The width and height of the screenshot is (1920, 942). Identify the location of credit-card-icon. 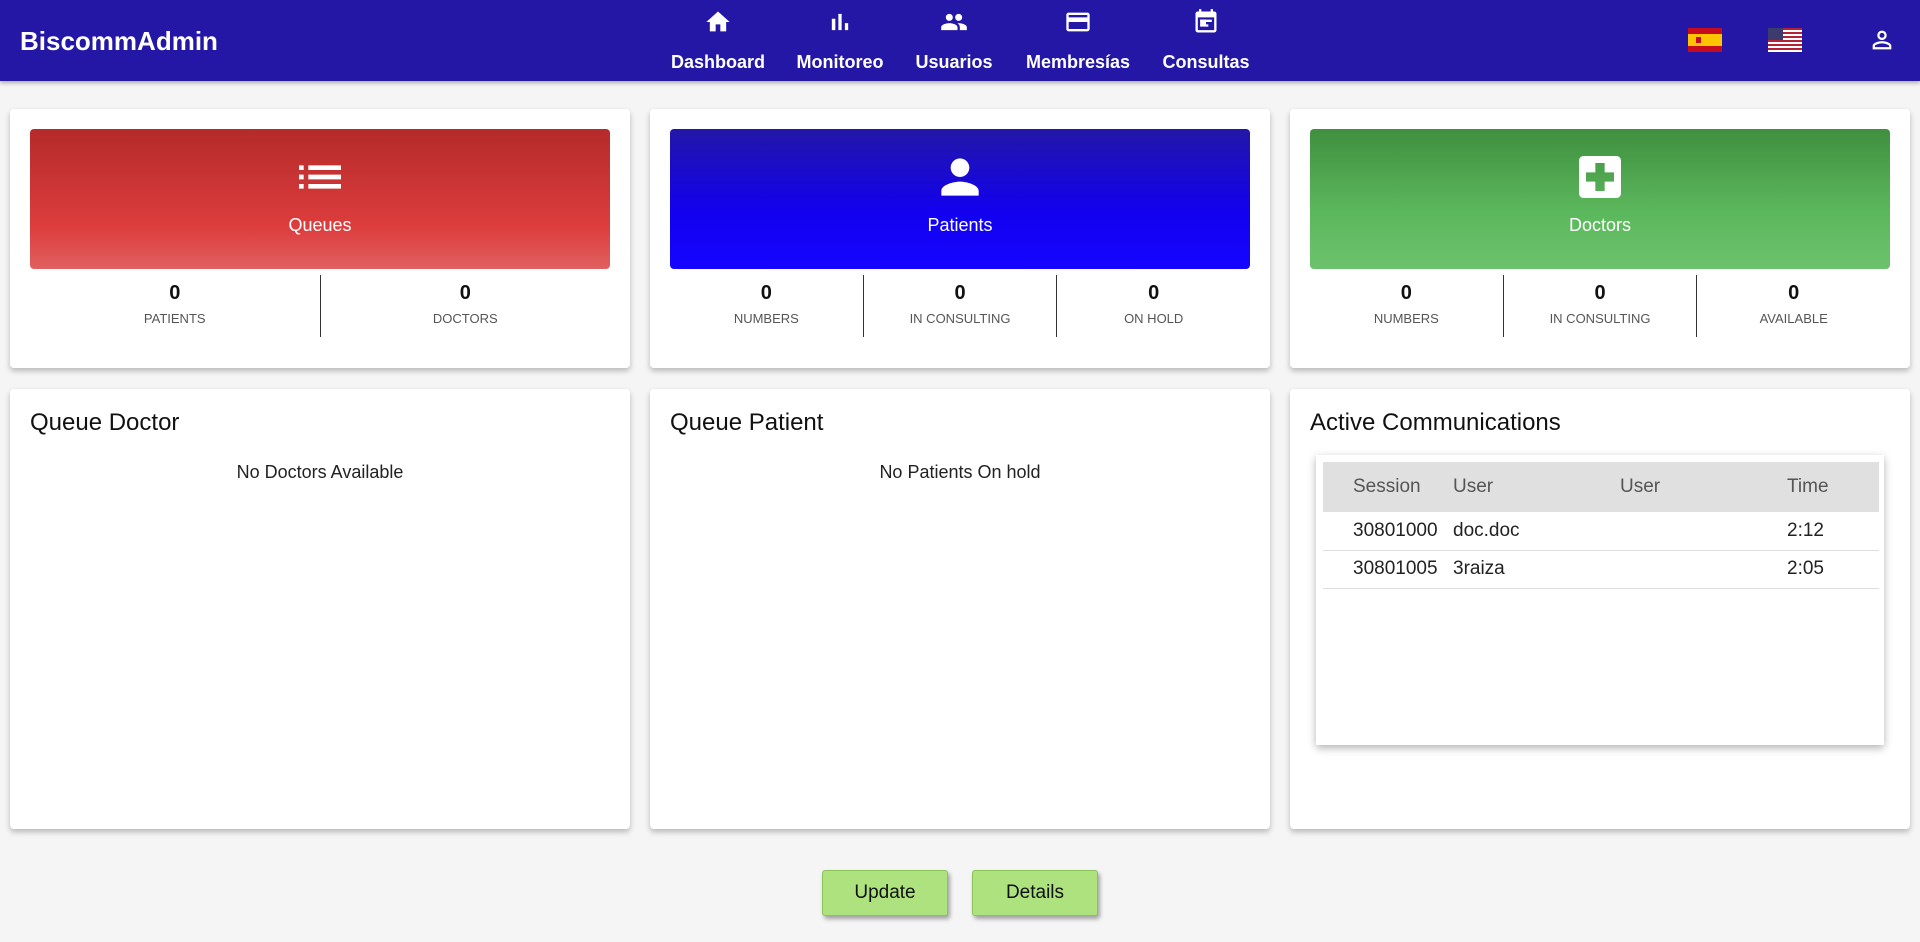
(1078, 22).